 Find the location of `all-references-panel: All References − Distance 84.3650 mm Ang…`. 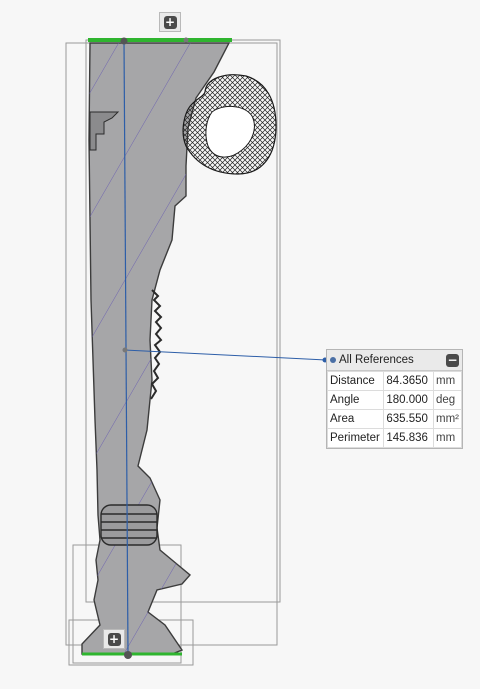

all-references-panel: All References − Distance 84.3650 mm Ang… is located at coordinates (394, 399).